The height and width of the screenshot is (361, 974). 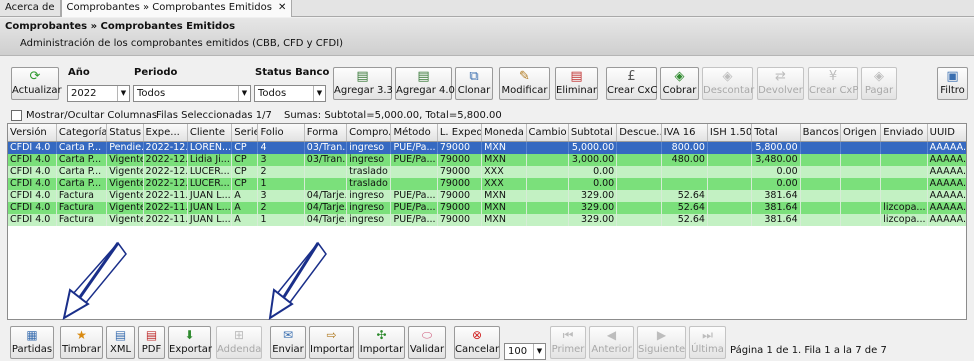 I want to click on sumas-label: Sumas: Subtotal=5,000.00, Total=5,800.00, so click(x=393, y=115).